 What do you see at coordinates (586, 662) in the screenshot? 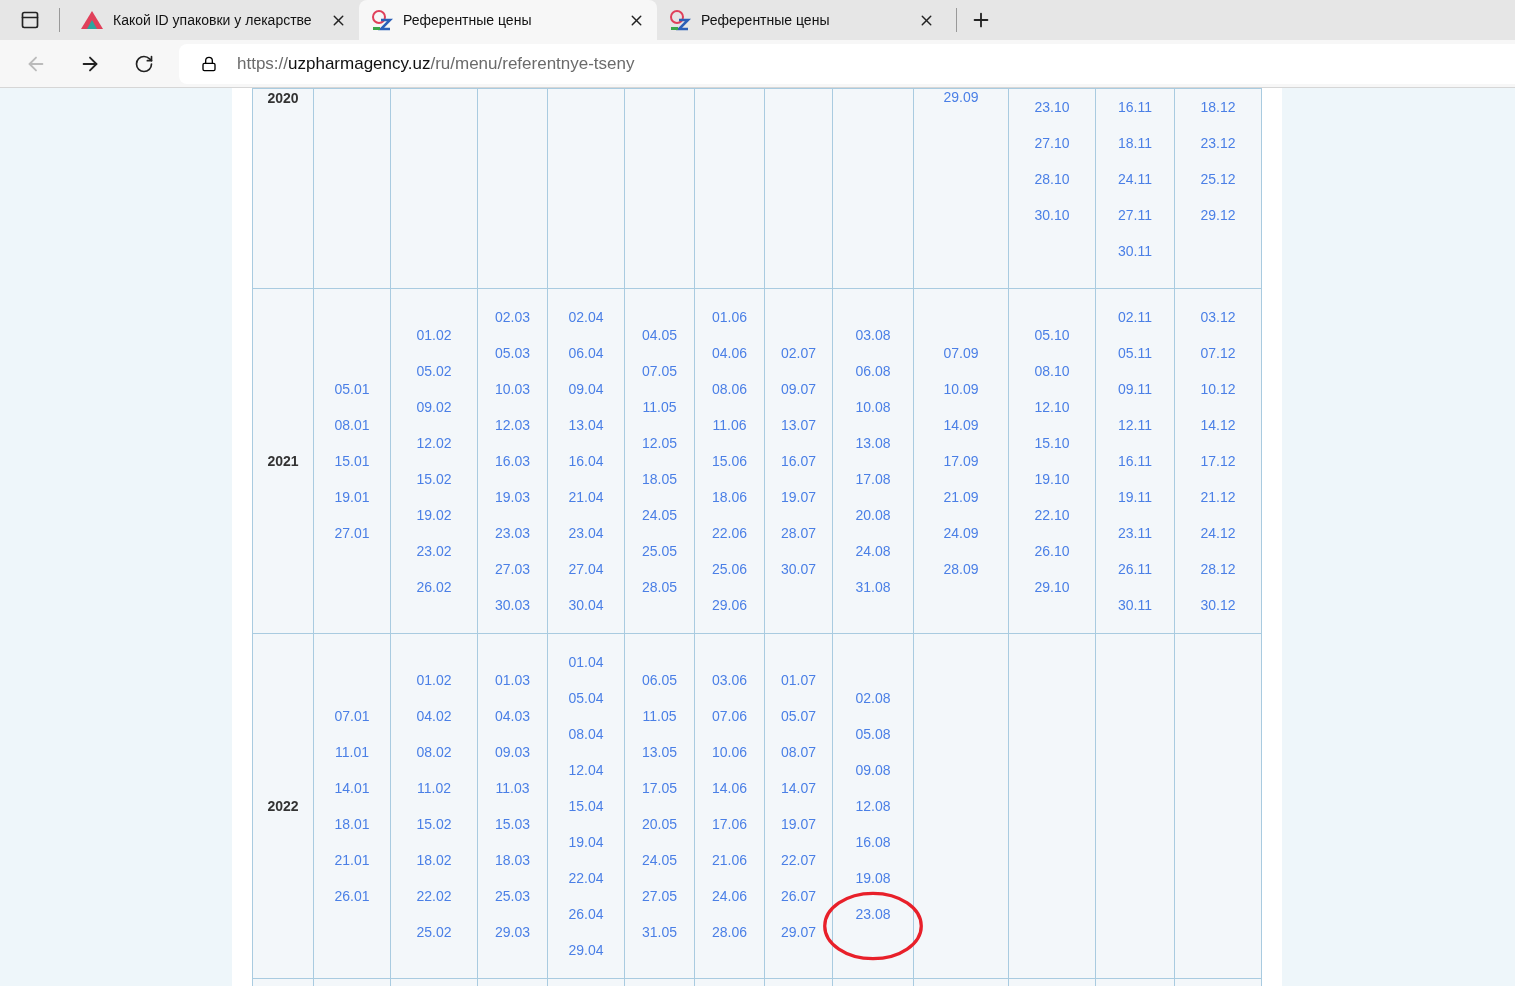
I see `date-link: 01.04` at bounding box center [586, 662].